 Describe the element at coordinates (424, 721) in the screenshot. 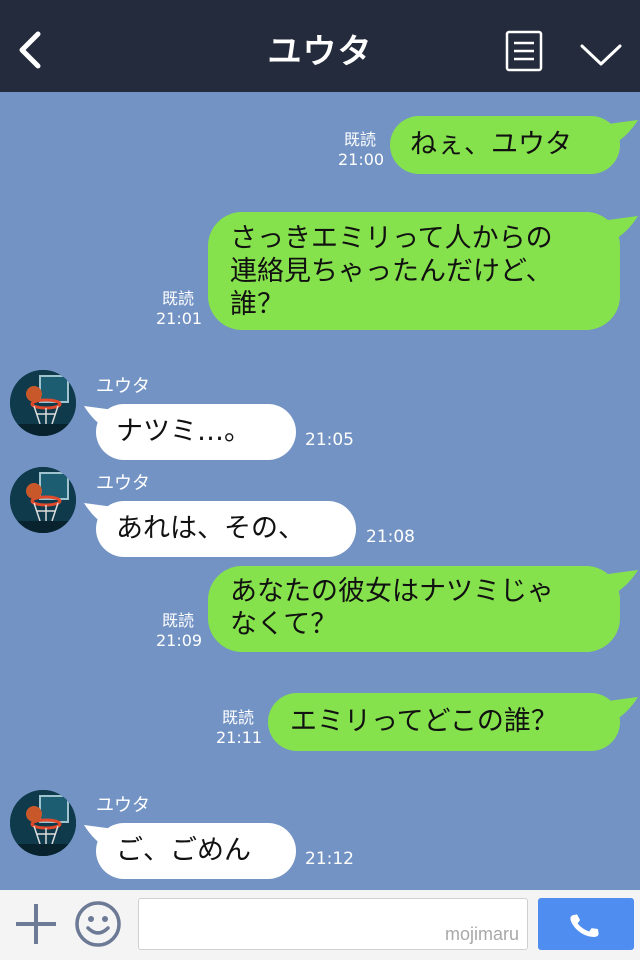

I see `message-text: エミリってどこの誰？` at that location.